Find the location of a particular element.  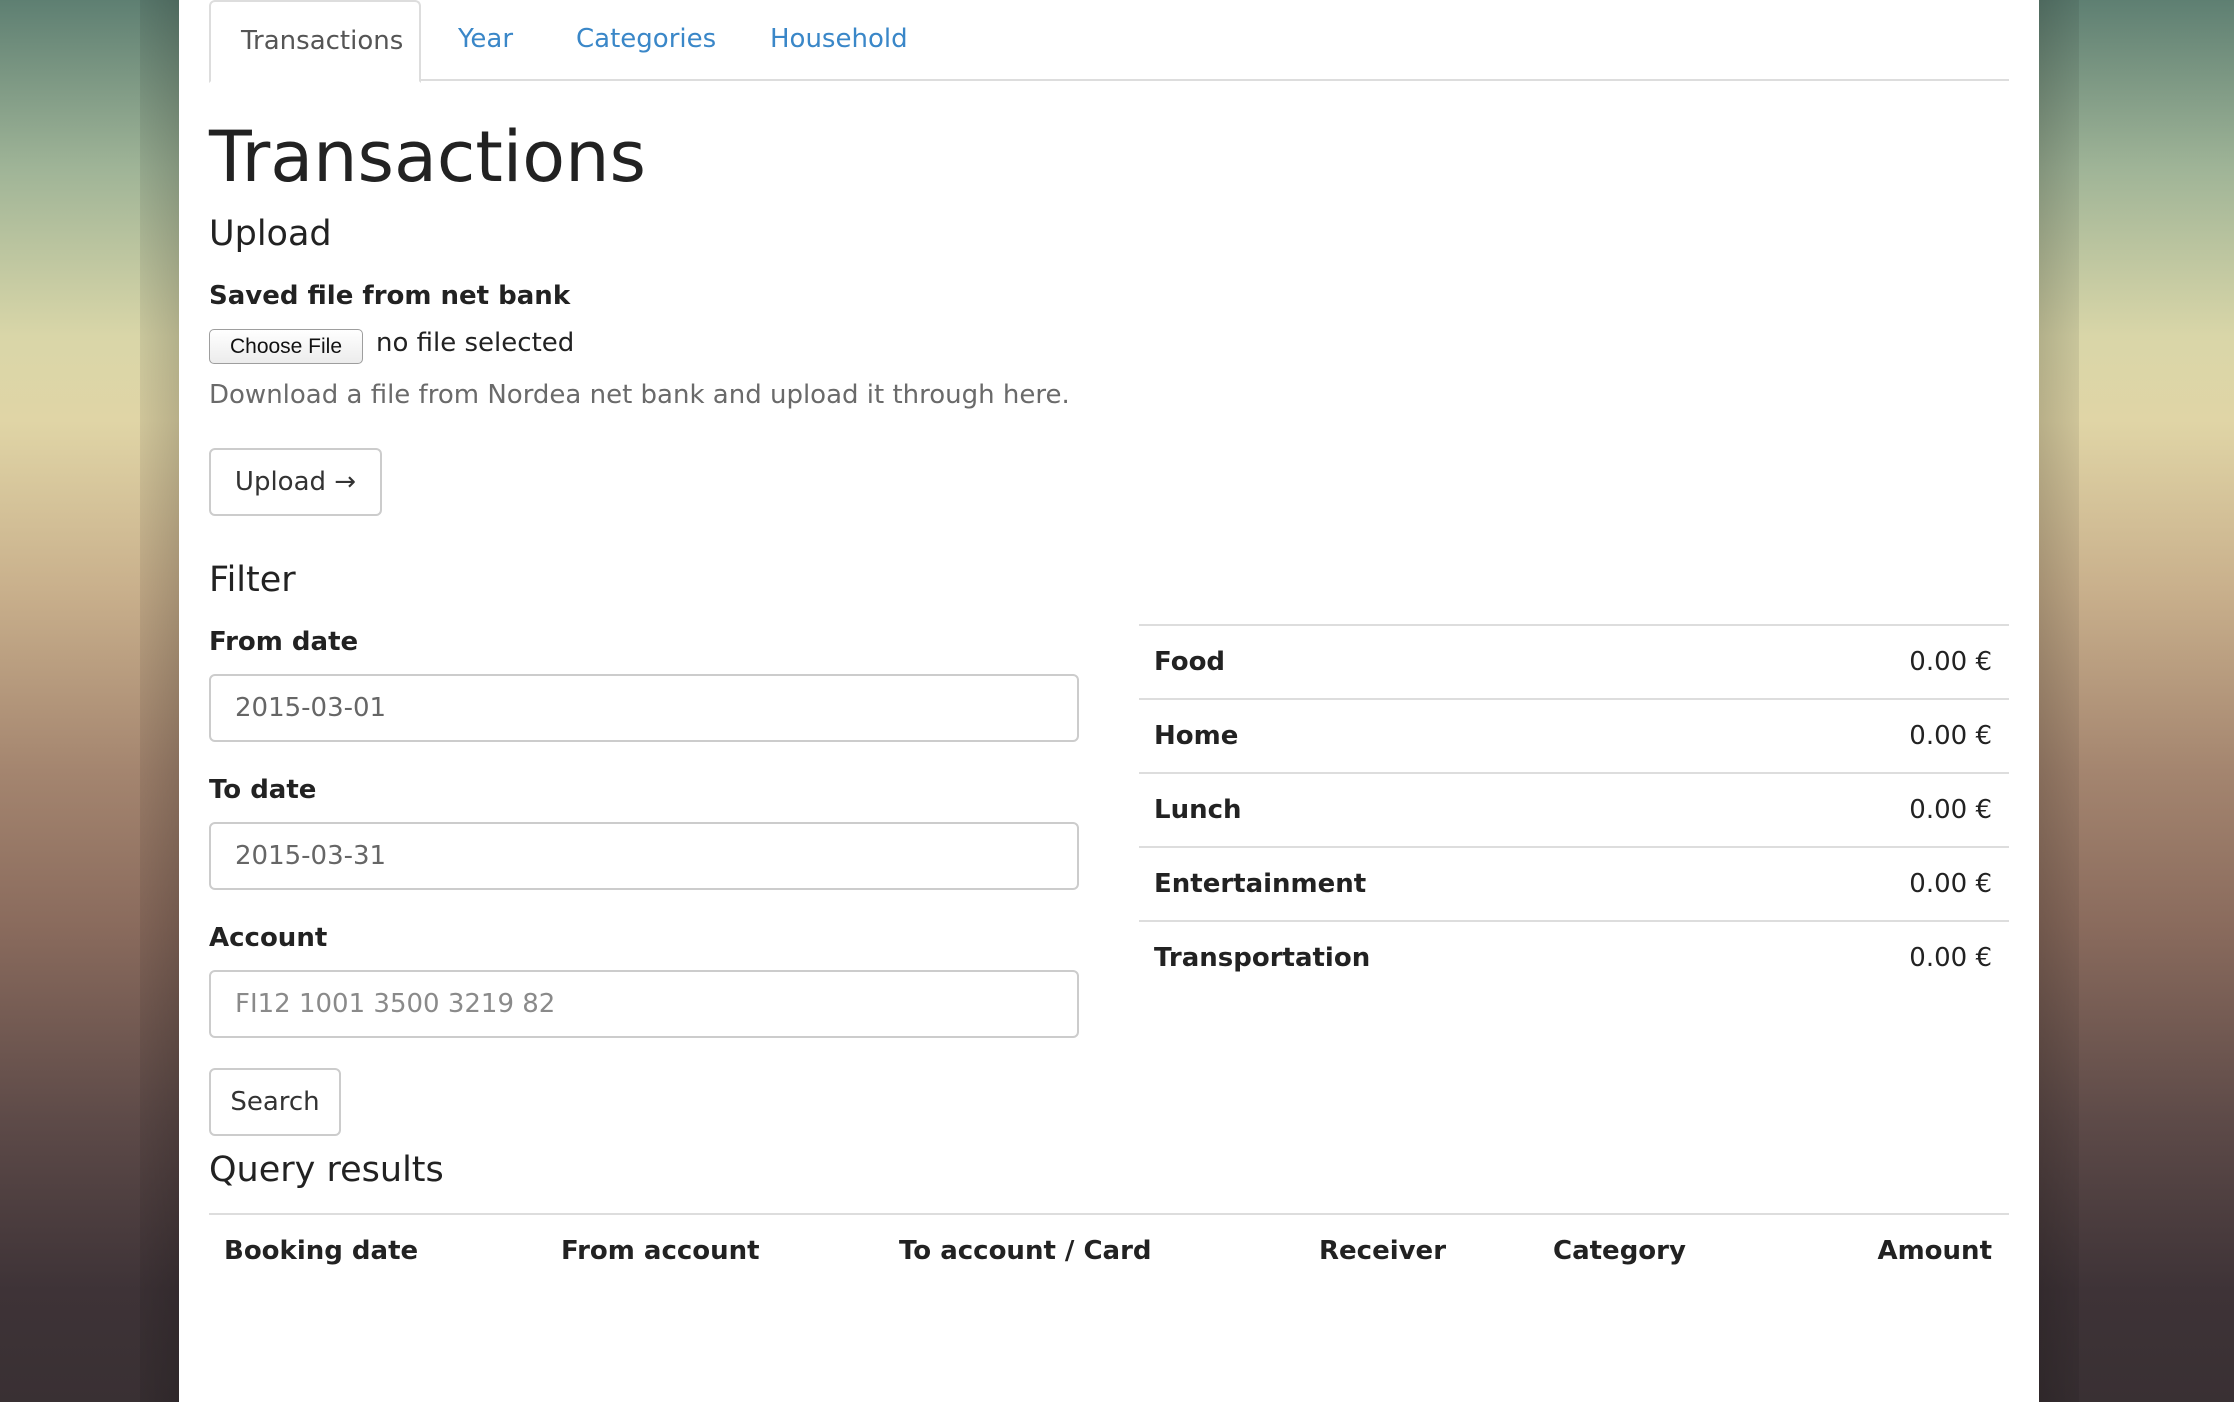

search-button: Search is located at coordinates (275, 1102).